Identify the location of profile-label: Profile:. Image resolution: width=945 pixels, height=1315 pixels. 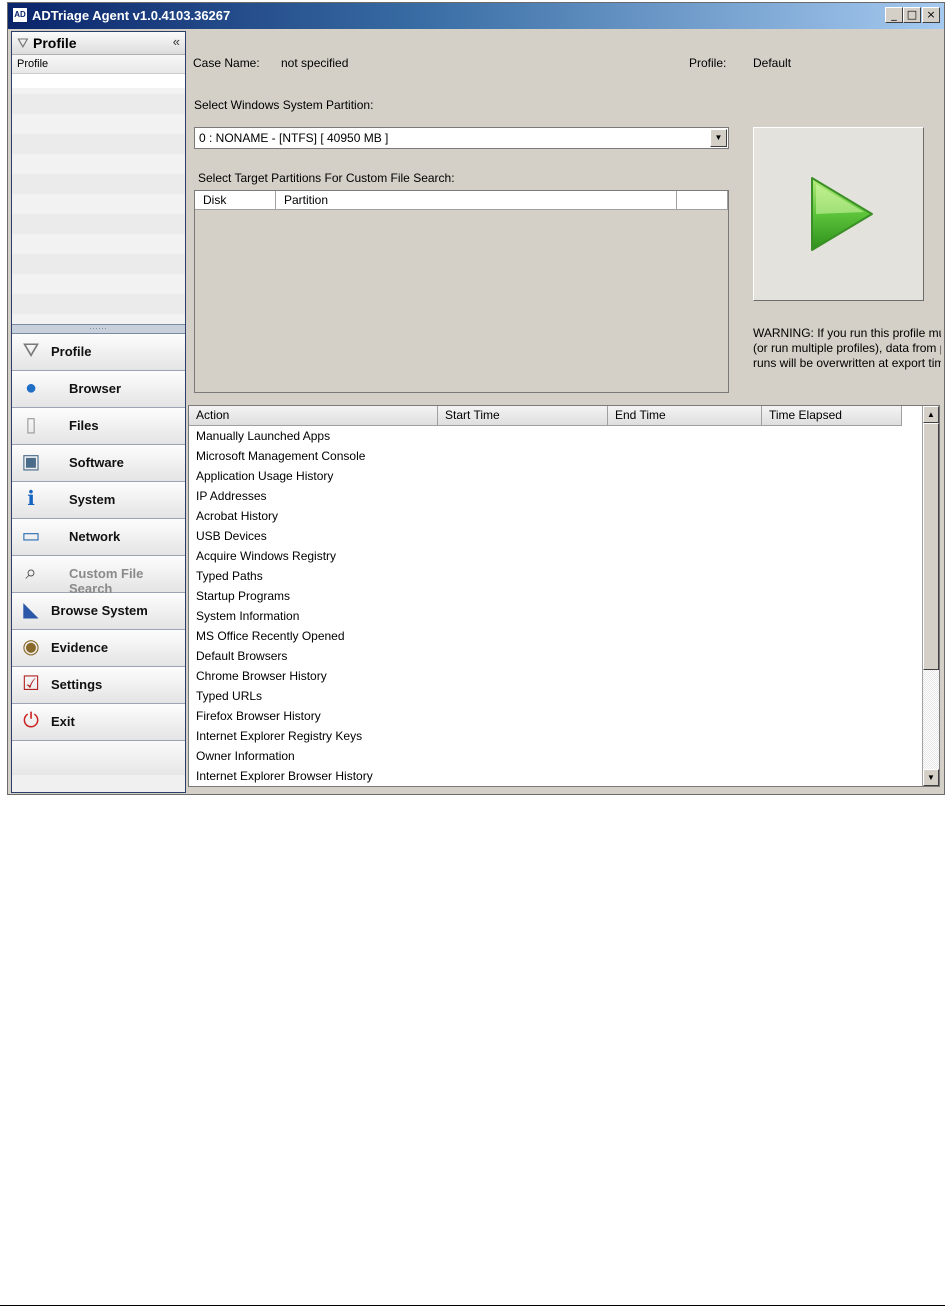
(708, 63).